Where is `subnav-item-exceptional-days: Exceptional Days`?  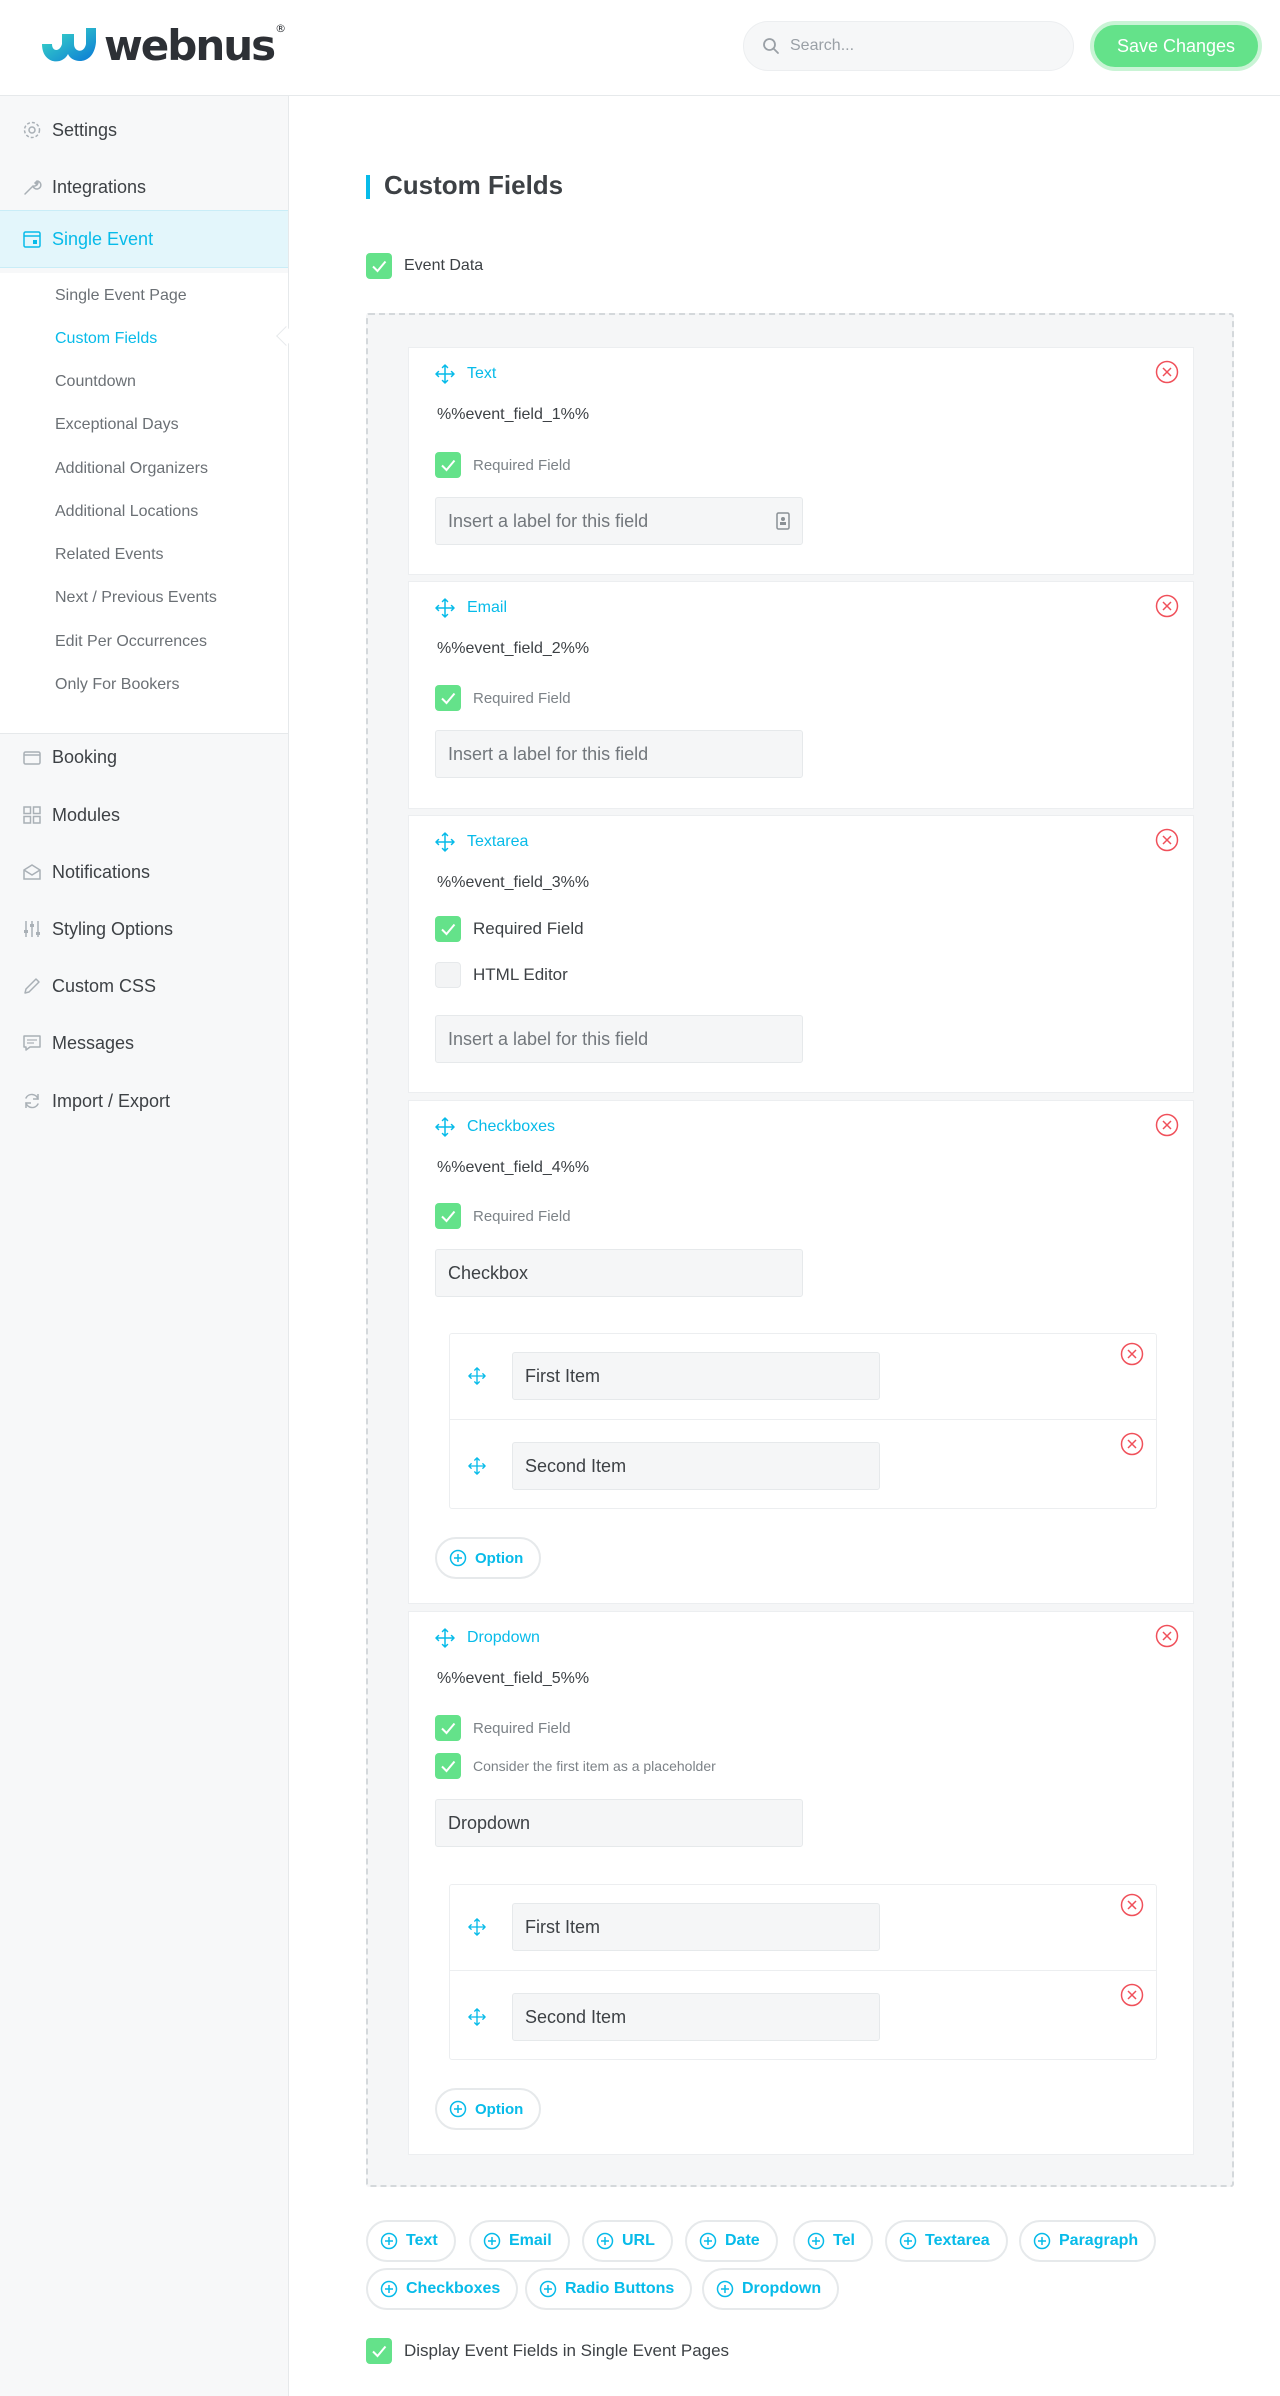
subnav-item-exceptional-days: Exceptional Days is located at coordinates (117, 425).